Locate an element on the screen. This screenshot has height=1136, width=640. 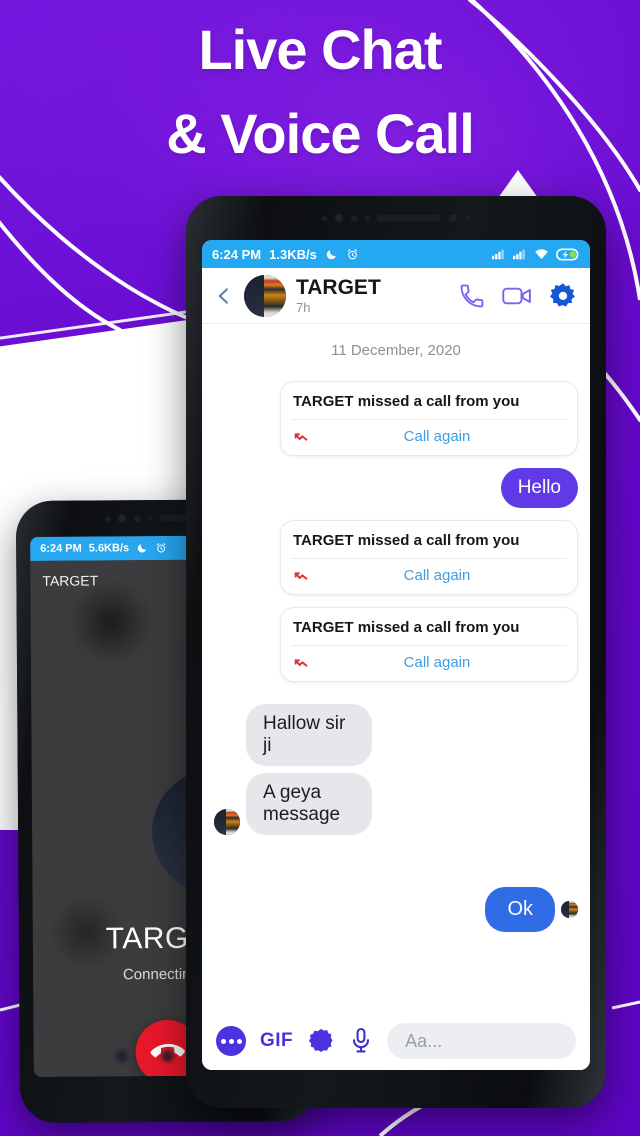
message-row-incoming: Hallow sir ji A geya message is located at coordinates (396, 769).